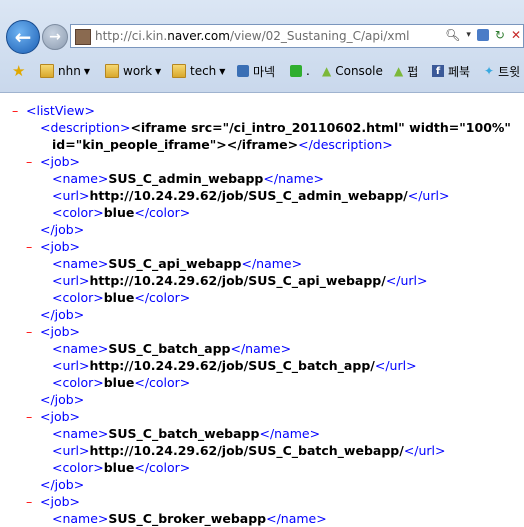 Image resolution: width=524 pixels, height=527 pixels. I want to click on calendar-icon, so click(243, 71).